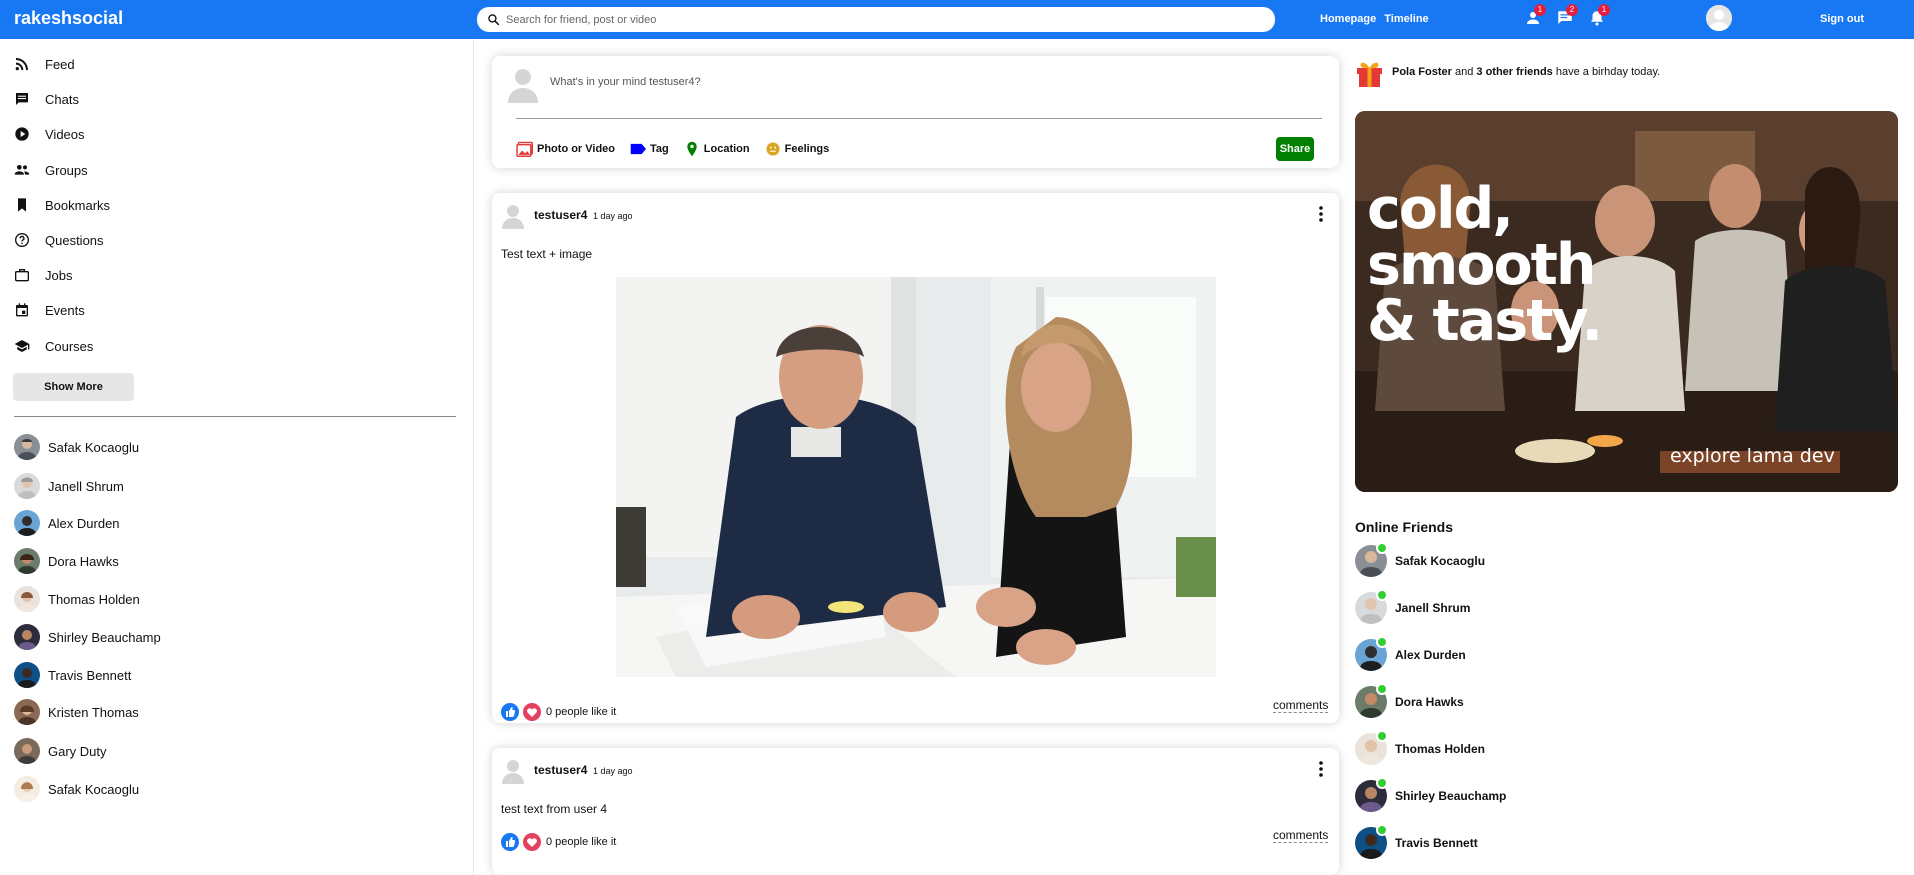 The image size is (1914, 875). Describe the element at coordinates (1422, 72) in the screenshot. I see `birthday-friend-name: Pola Foster` at that location.